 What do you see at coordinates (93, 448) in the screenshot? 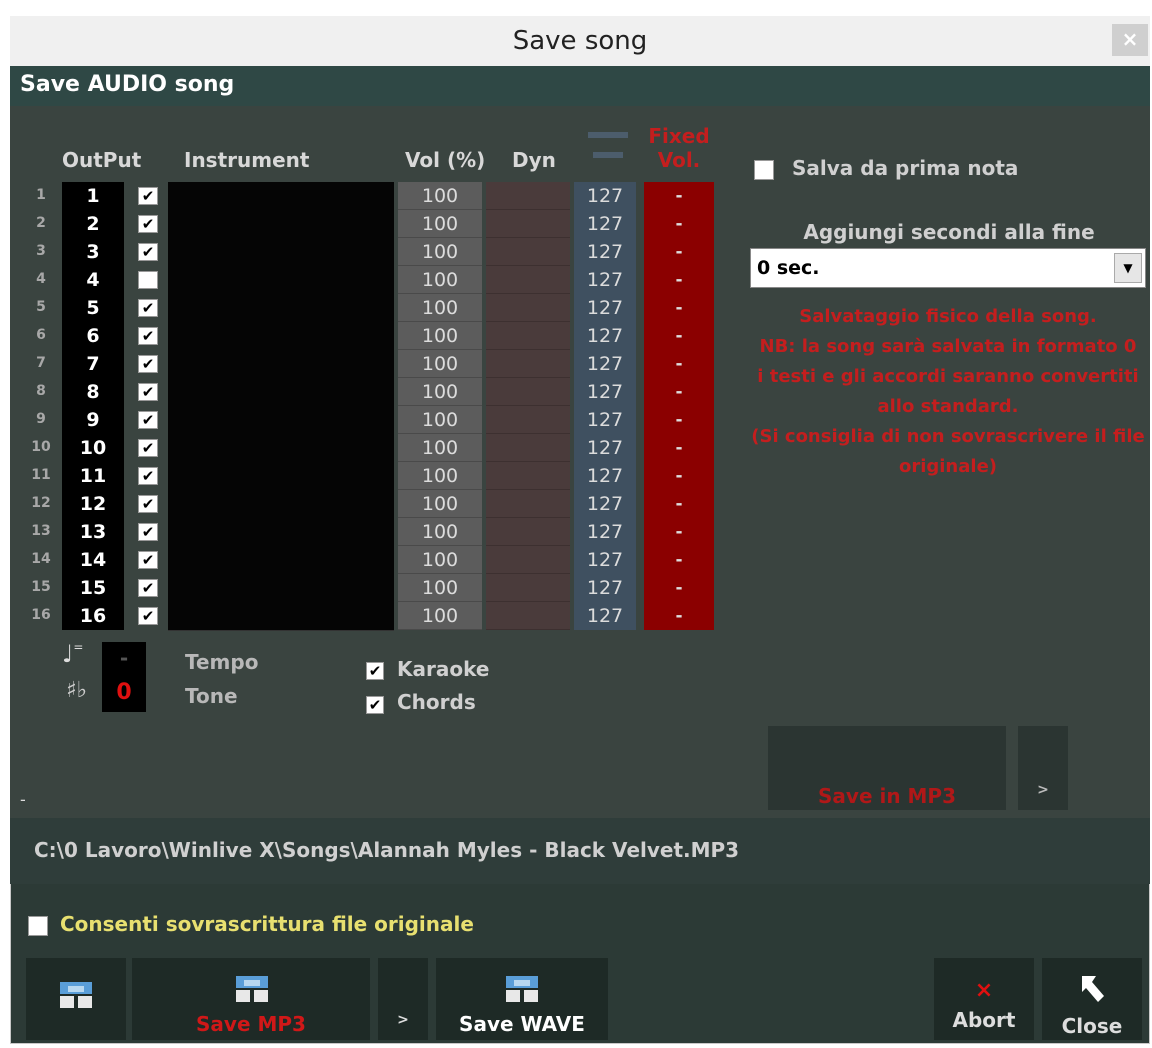
I see `output-cell: 10` at bounding box center [93, 448].